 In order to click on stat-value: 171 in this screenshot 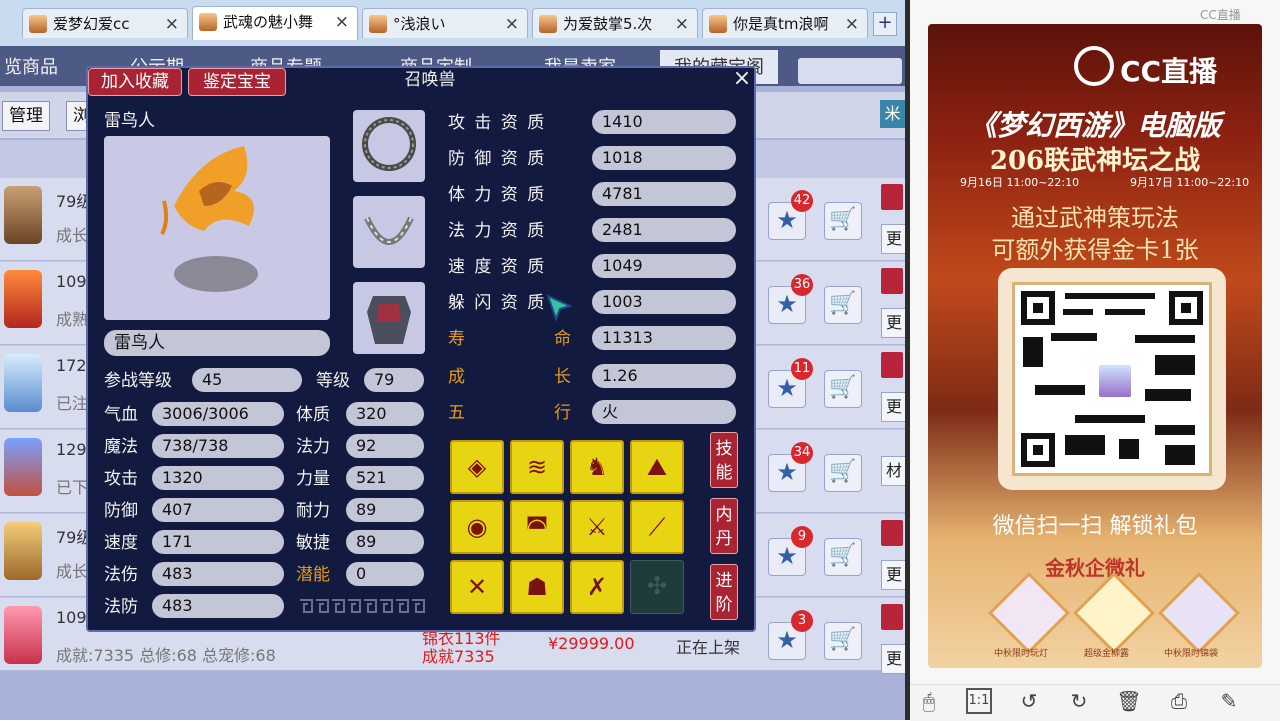, I will do `click(218, 542)`.